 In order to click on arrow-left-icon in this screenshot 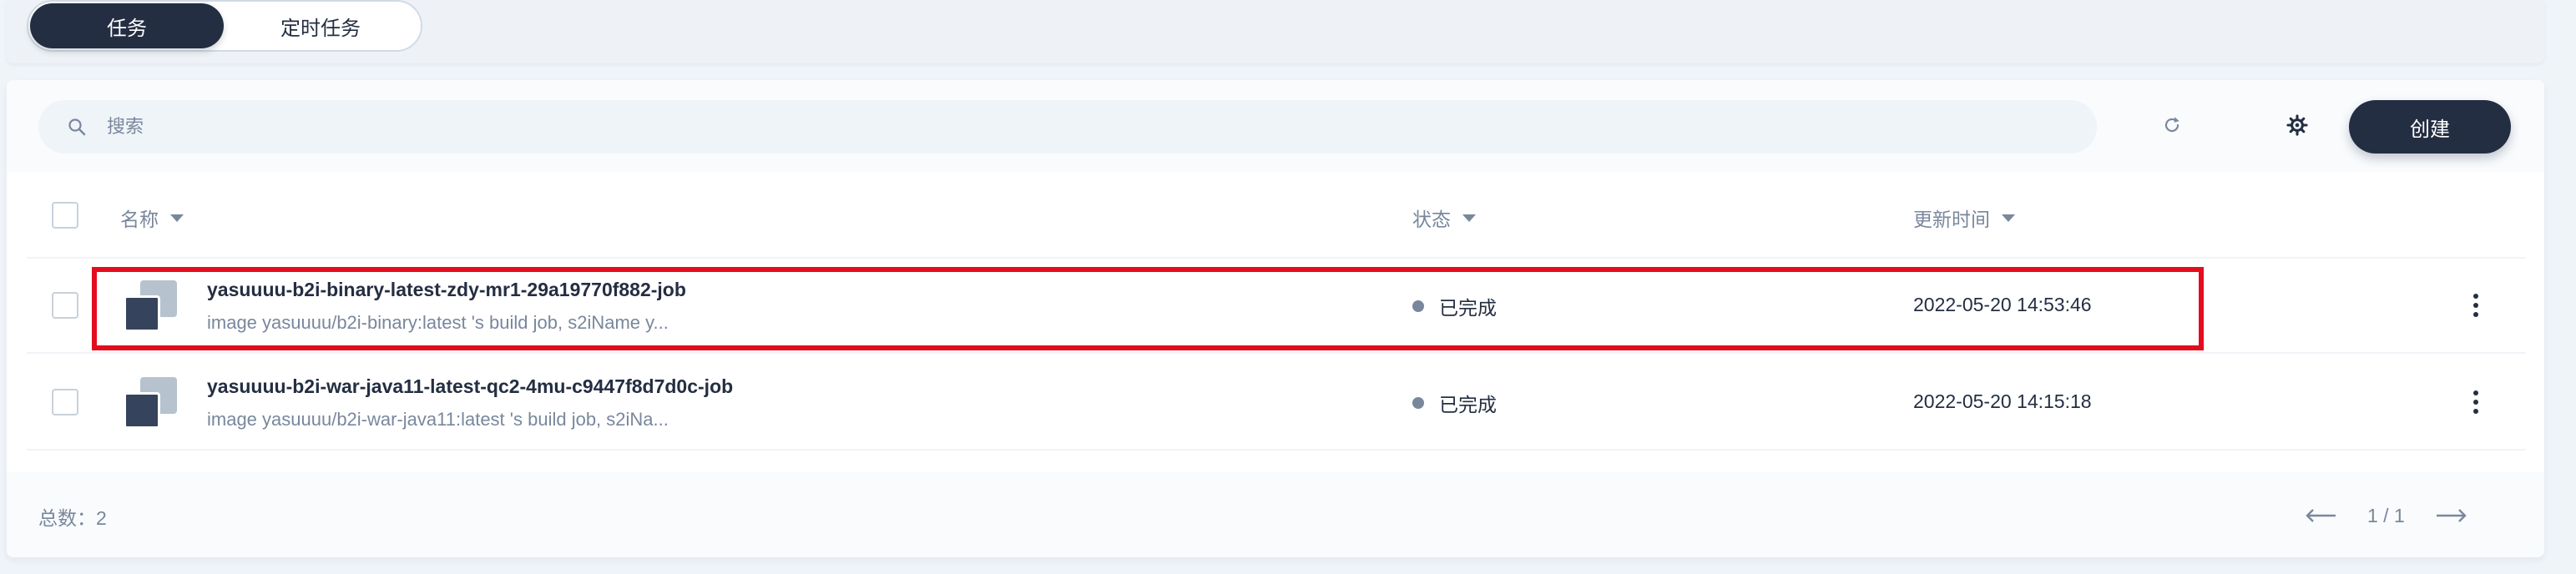, I will do `click(2321, 515)`.